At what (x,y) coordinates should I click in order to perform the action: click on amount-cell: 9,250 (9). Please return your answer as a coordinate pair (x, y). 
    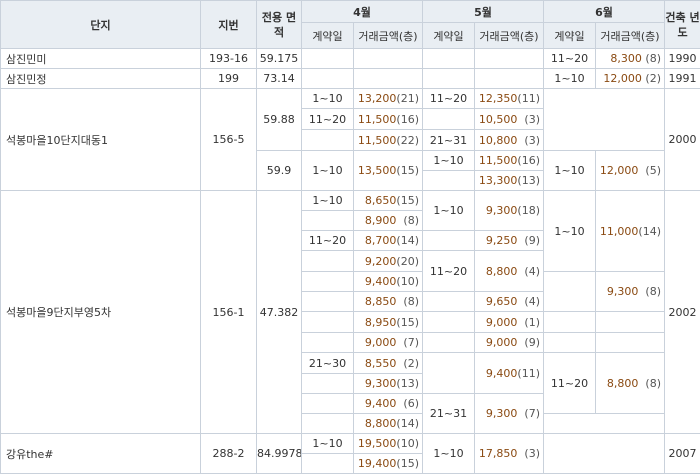
    Looking at the image, I should click on (509, 241).